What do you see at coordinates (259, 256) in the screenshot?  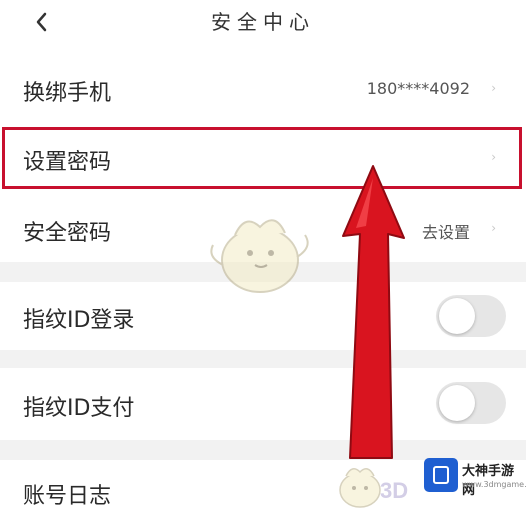 I see `mascot-watermark-icon` at bounding box center [259, 256].